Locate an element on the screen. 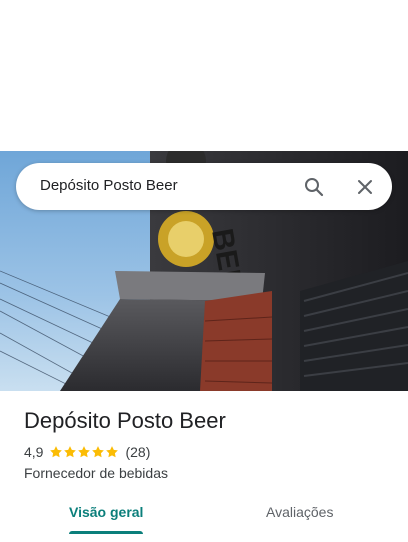 This screenshot has width=408, height=542. search-icon is located at coordinates (314, 187).